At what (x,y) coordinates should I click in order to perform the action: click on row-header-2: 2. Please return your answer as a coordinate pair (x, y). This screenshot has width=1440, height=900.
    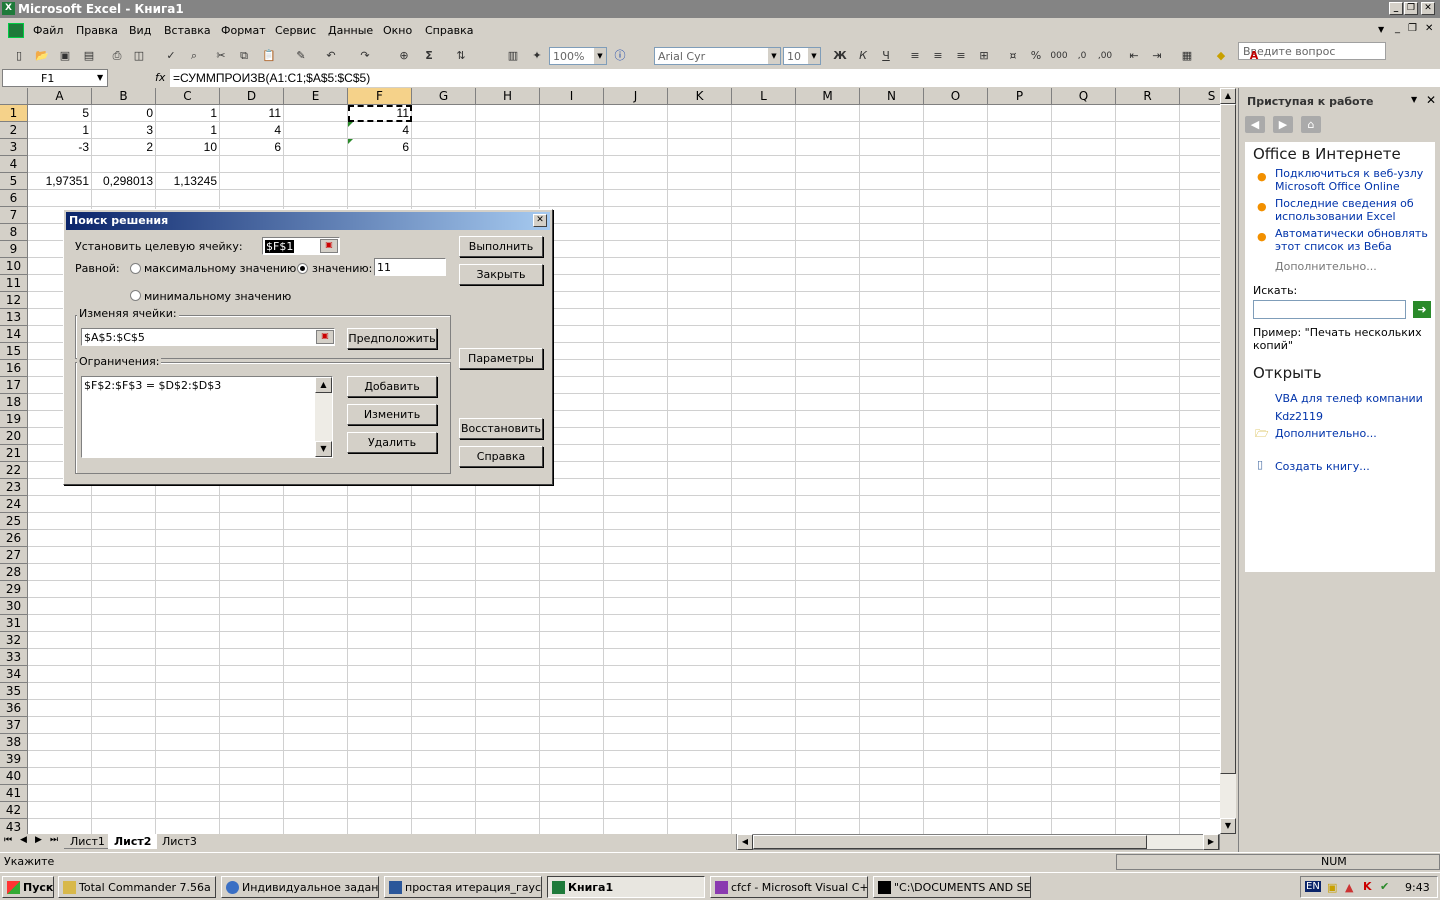
    Looking at the image, I should click on (14, 130).